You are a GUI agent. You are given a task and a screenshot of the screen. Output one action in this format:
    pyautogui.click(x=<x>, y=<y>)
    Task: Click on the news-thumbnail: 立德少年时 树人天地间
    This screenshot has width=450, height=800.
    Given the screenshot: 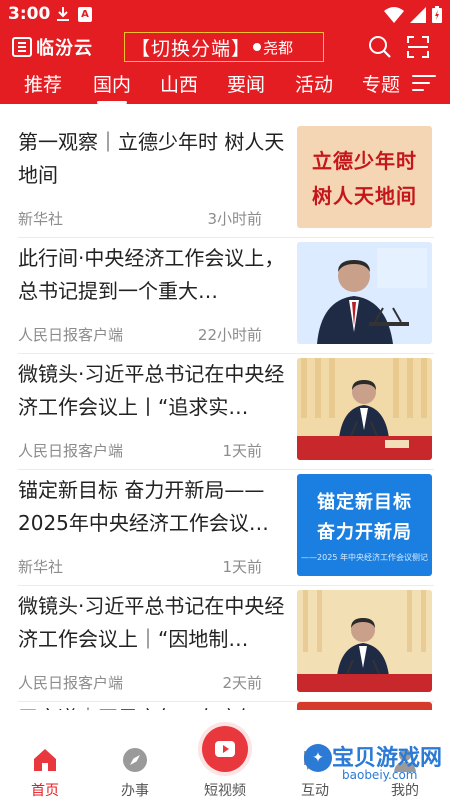 What is the action you would take?
    pyautogui.click(x=364, y=177)
    